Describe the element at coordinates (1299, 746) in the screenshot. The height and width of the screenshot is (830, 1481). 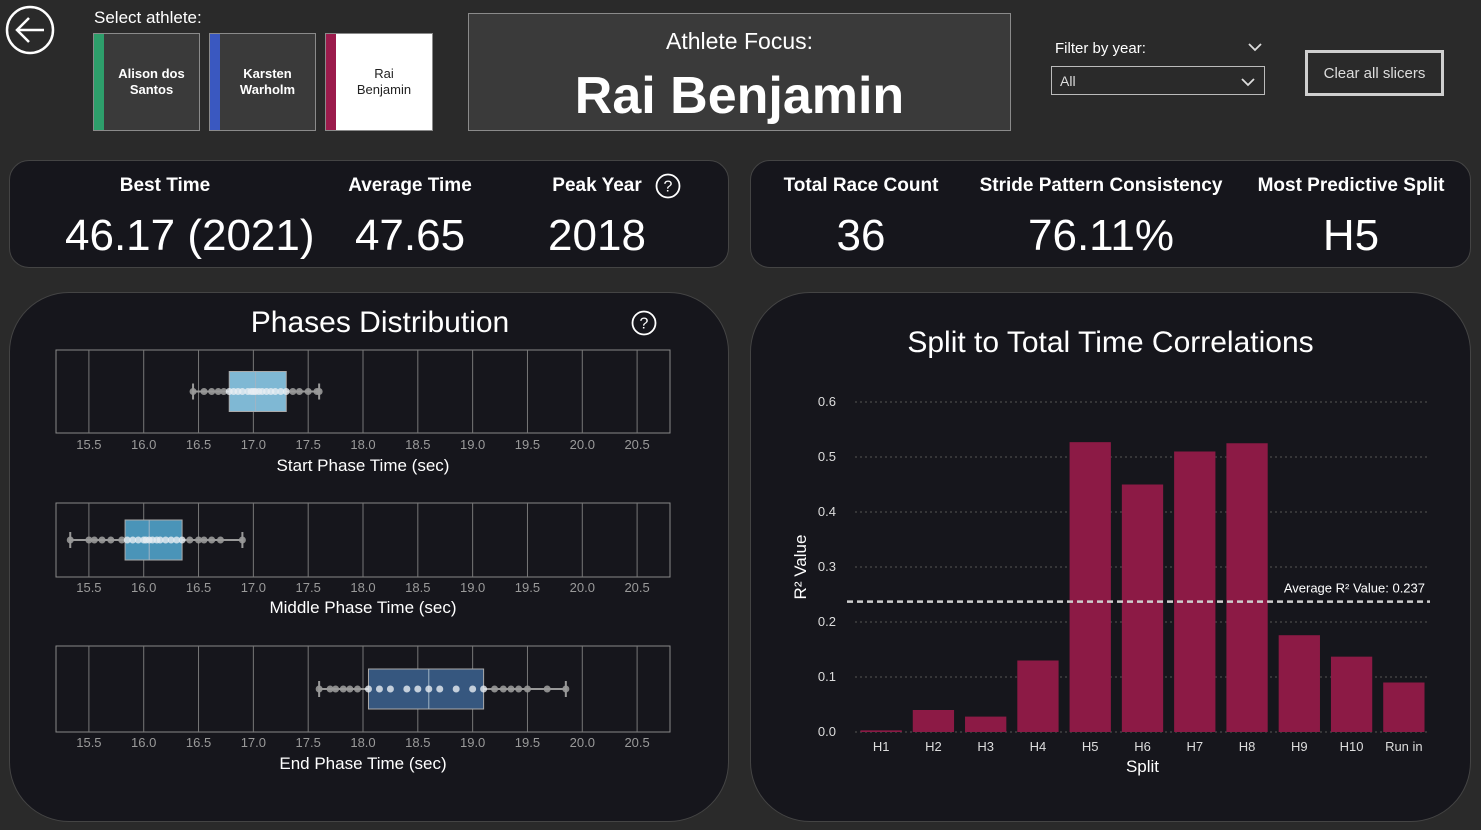
I see `x-tick-label: H9` at that location.